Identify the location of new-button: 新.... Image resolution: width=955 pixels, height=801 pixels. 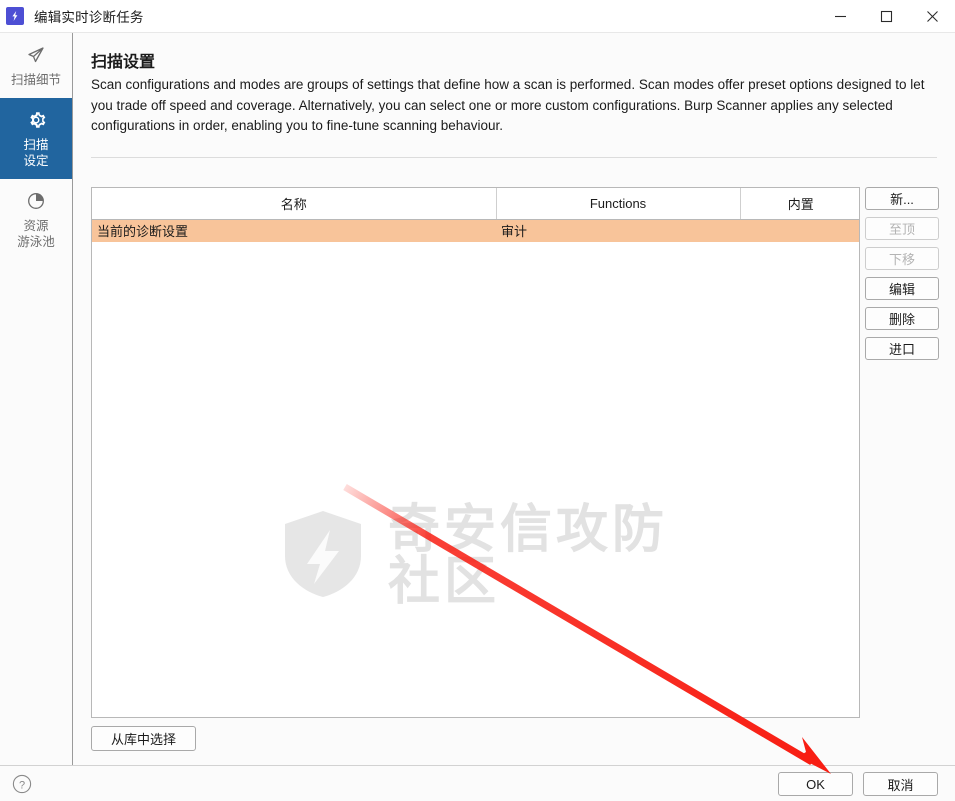
(902, 198).